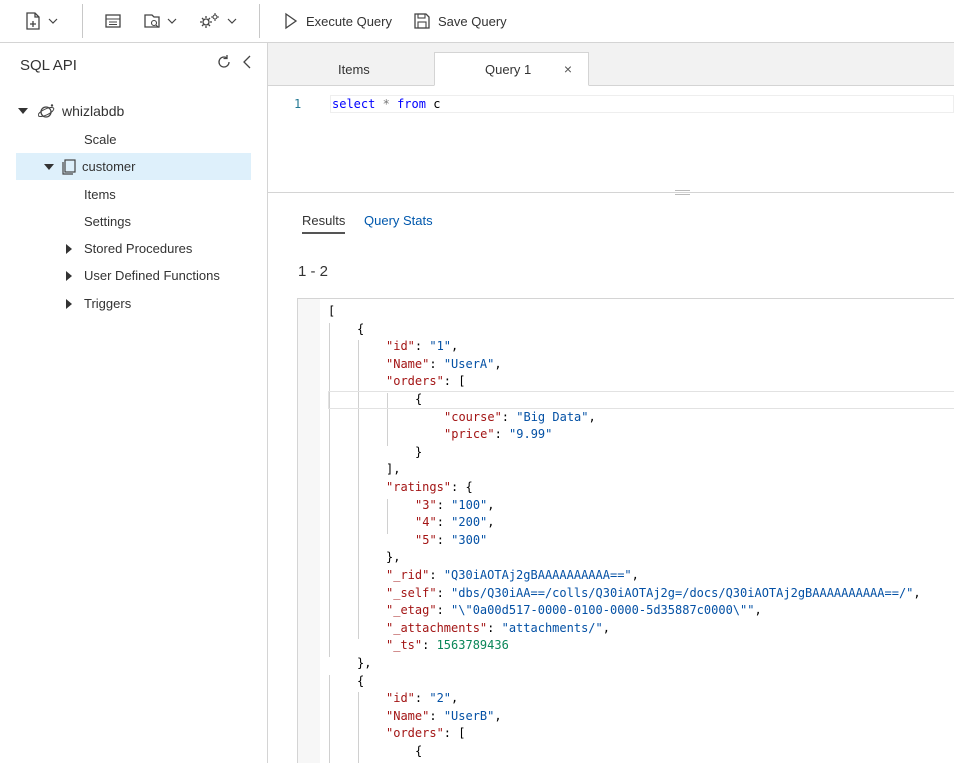 This screenshot has height=763, width=954. I want to click on json-key: "_etag", so click(411, 610).